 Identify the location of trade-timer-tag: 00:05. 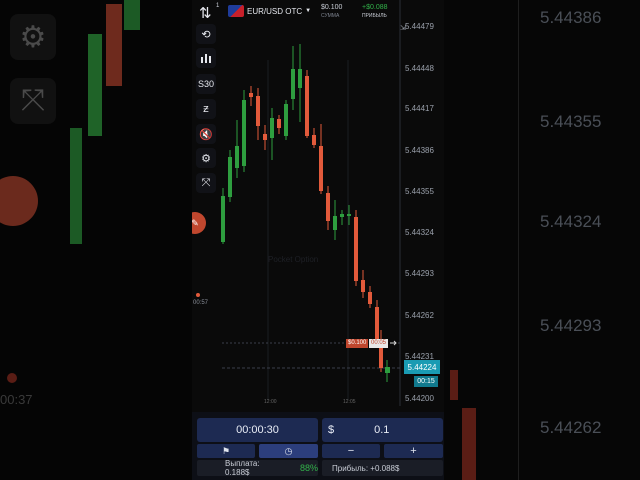
(379, 343).